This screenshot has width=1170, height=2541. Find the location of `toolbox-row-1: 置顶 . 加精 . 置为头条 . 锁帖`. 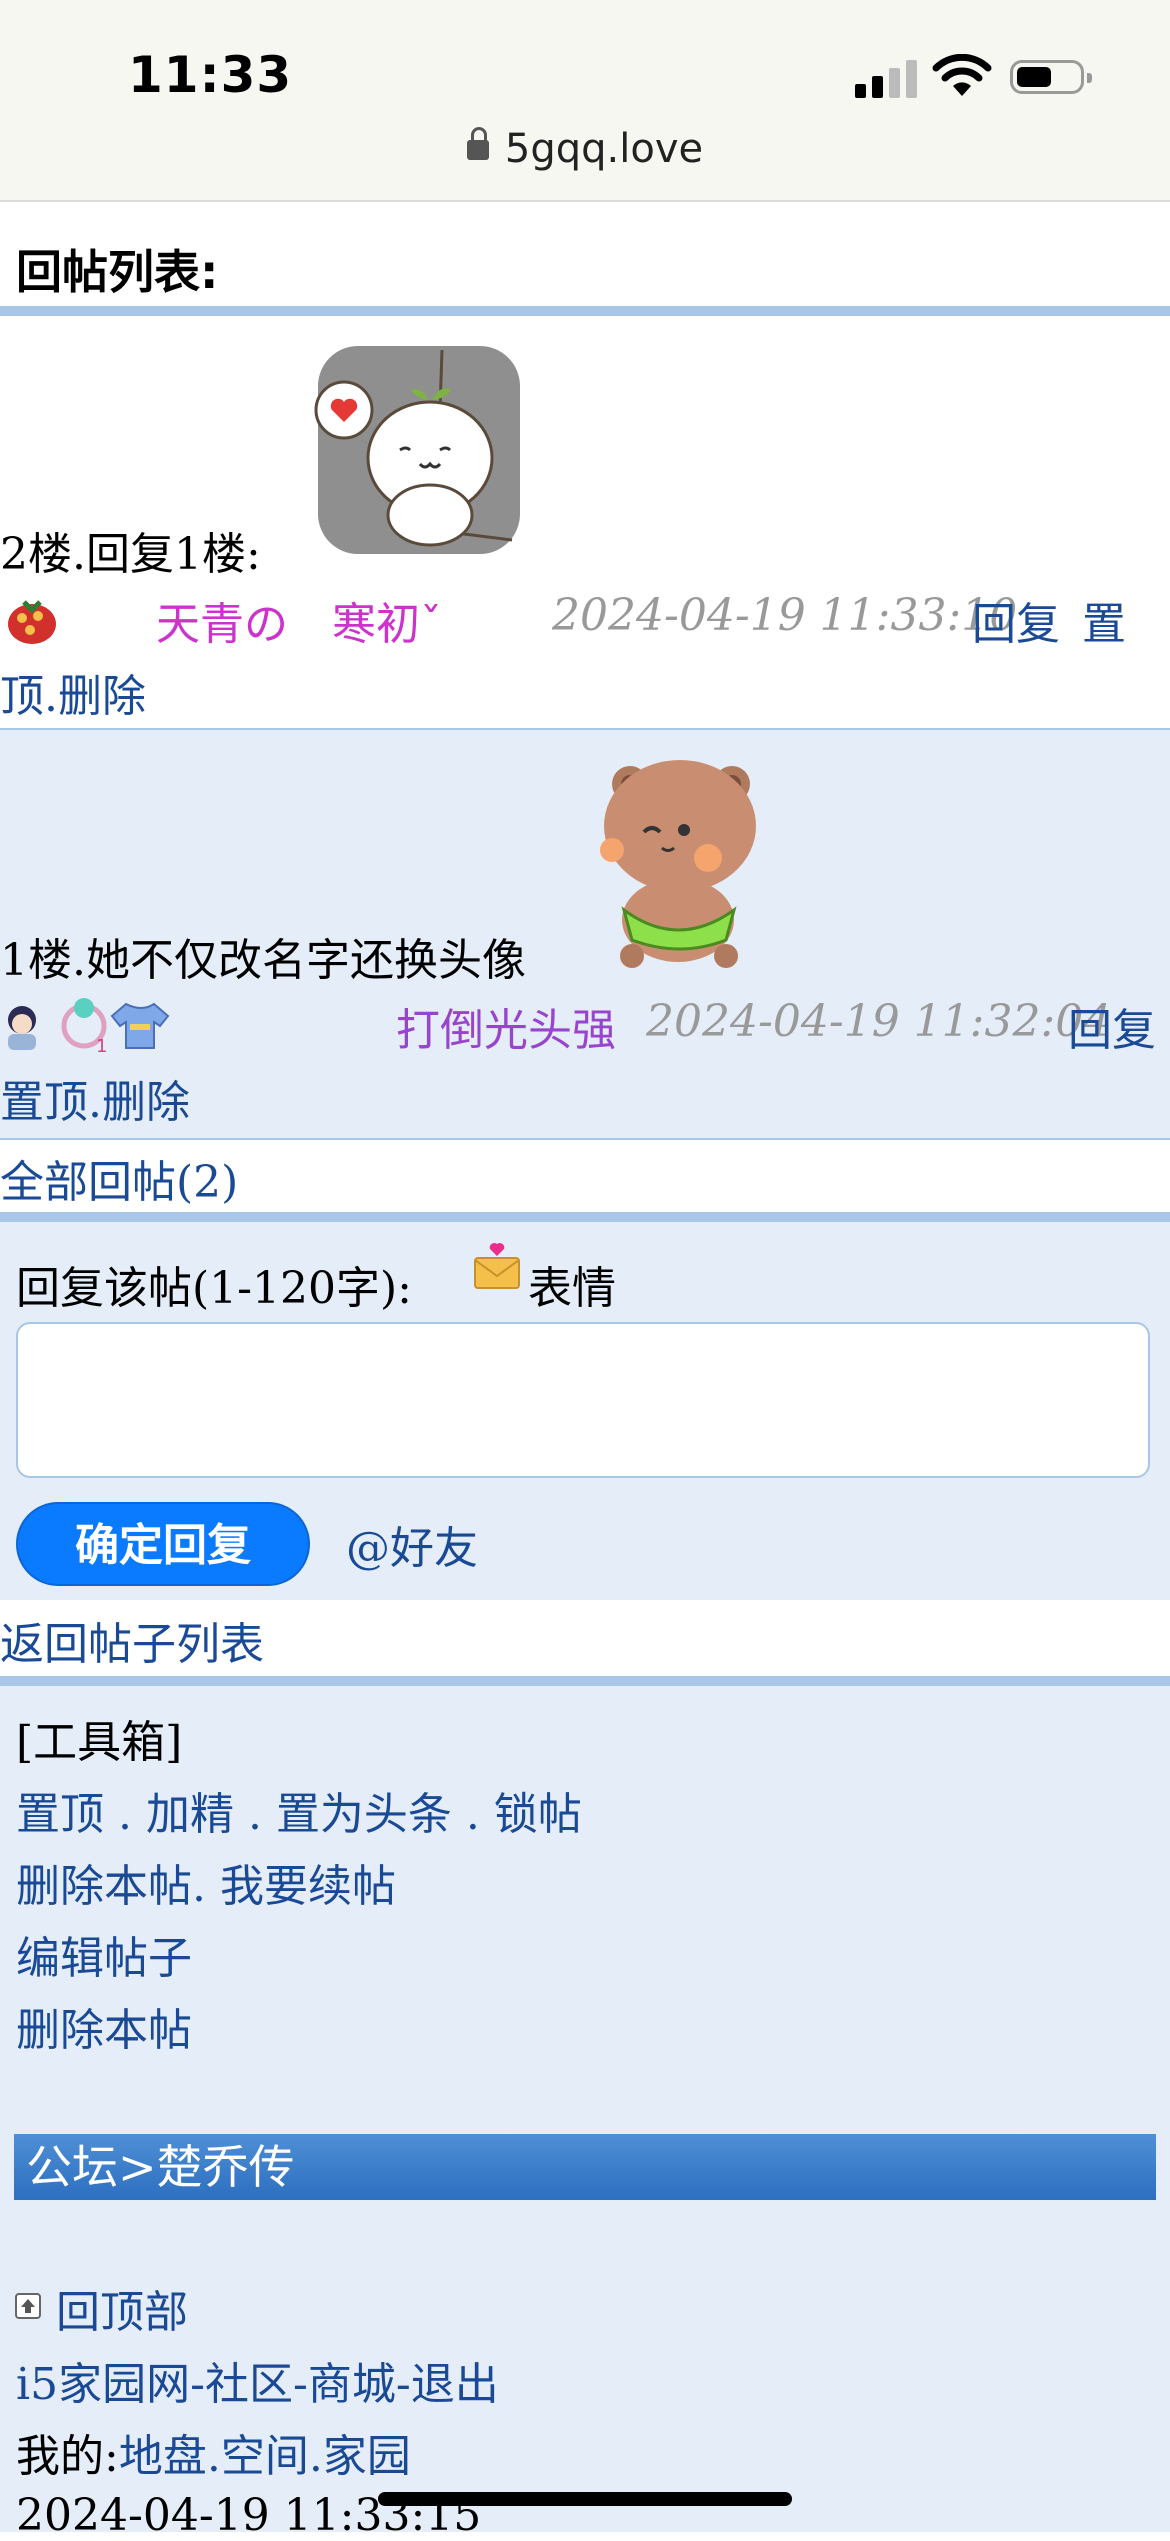

toolbox-row-1: 置顶 . 加精 . 置为头条 . 锁帖 is located at coordinates (299, 1810).